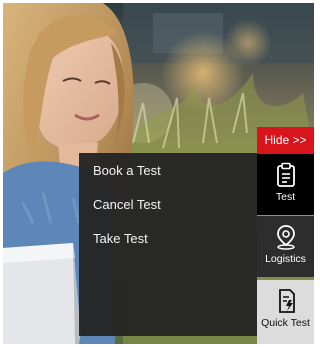 The width and height of the screenshot is (320, 347). I want to click on quick-test-icon, so click(286, 301).